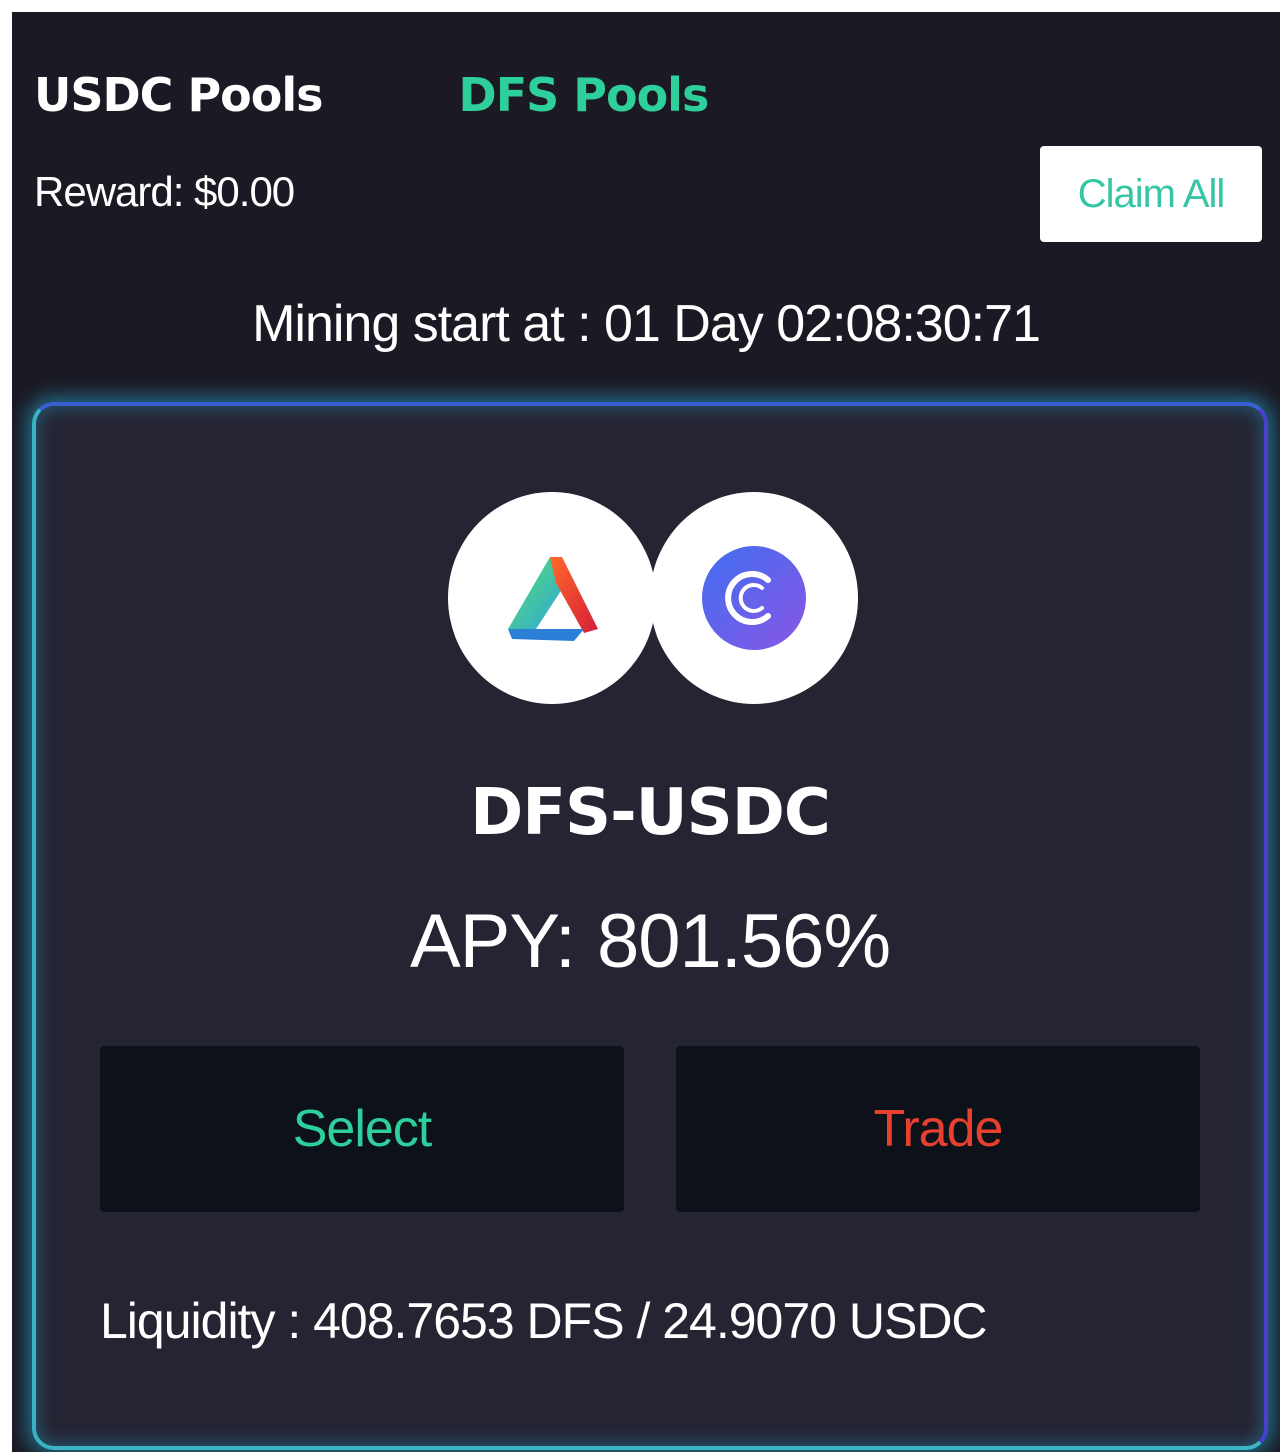 The image size is (1280, 1452). Describe the element at coordinates (544, 1321) in the screenshot. I see `liquidity-info: Liquidity : 408.7653 DFS / 24.9070 USDC` at that location.